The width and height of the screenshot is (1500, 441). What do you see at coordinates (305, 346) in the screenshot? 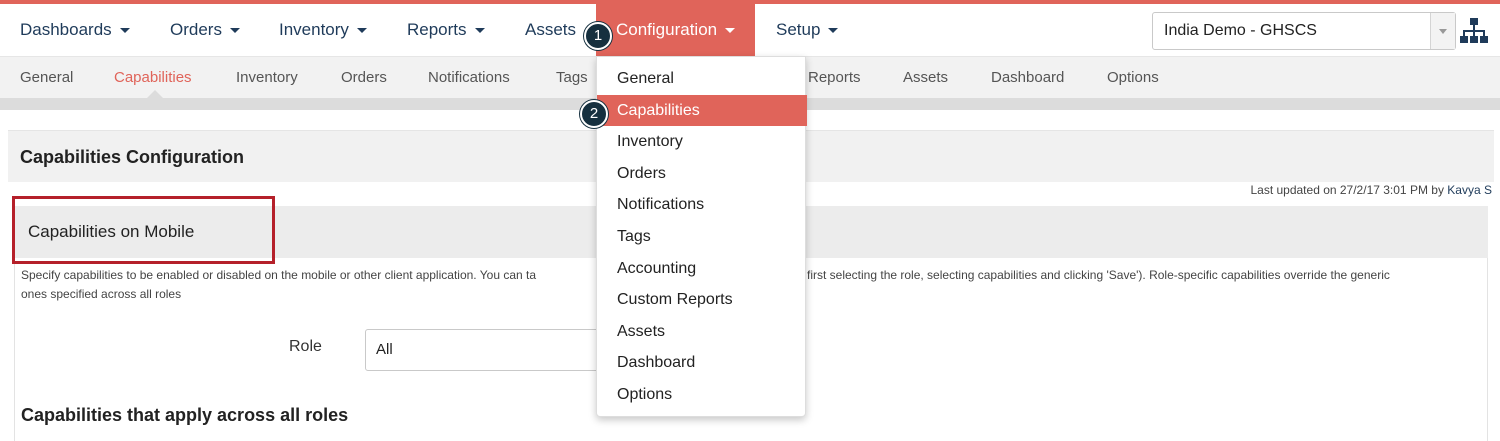
I see `role-label: Role` at bounding box center [305, 346].